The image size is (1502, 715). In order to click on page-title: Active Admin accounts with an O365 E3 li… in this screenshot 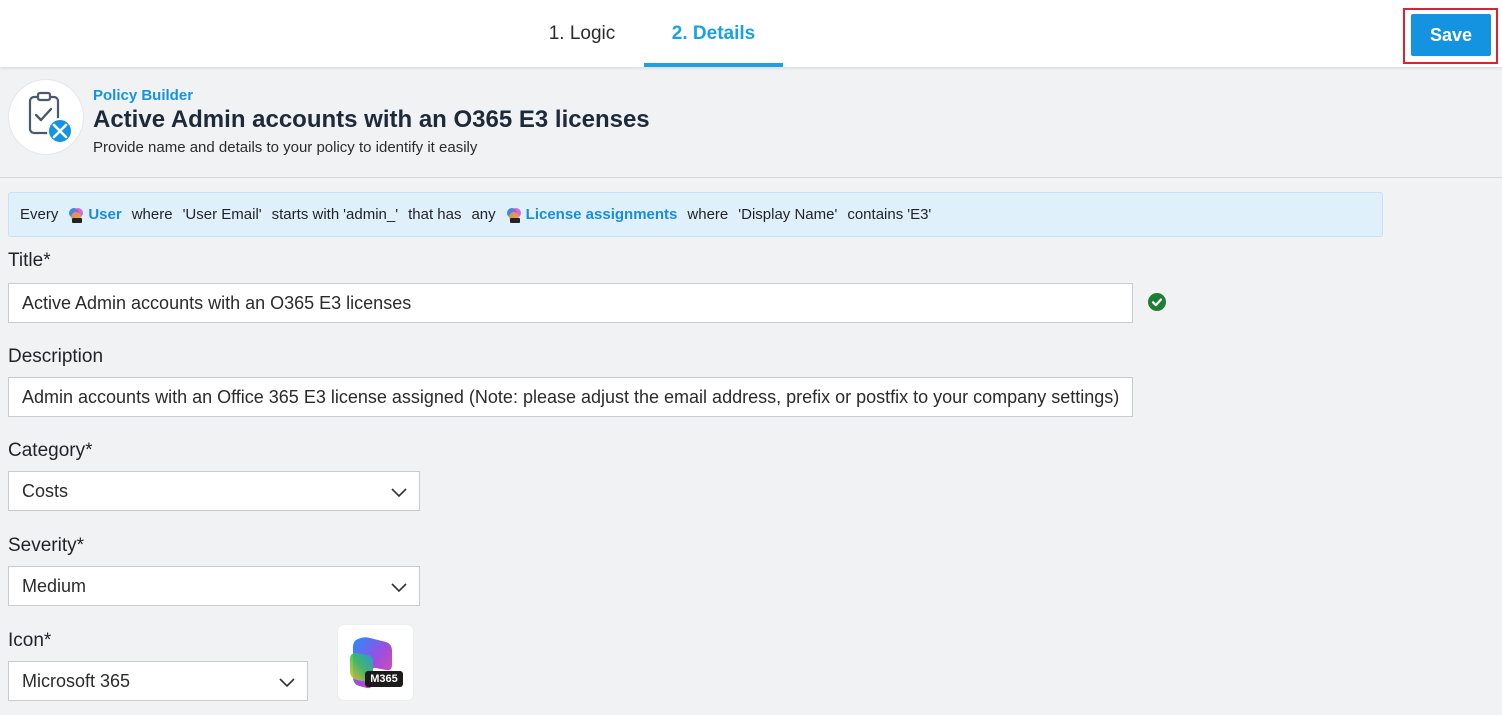, I will do `click(371, 119)`.